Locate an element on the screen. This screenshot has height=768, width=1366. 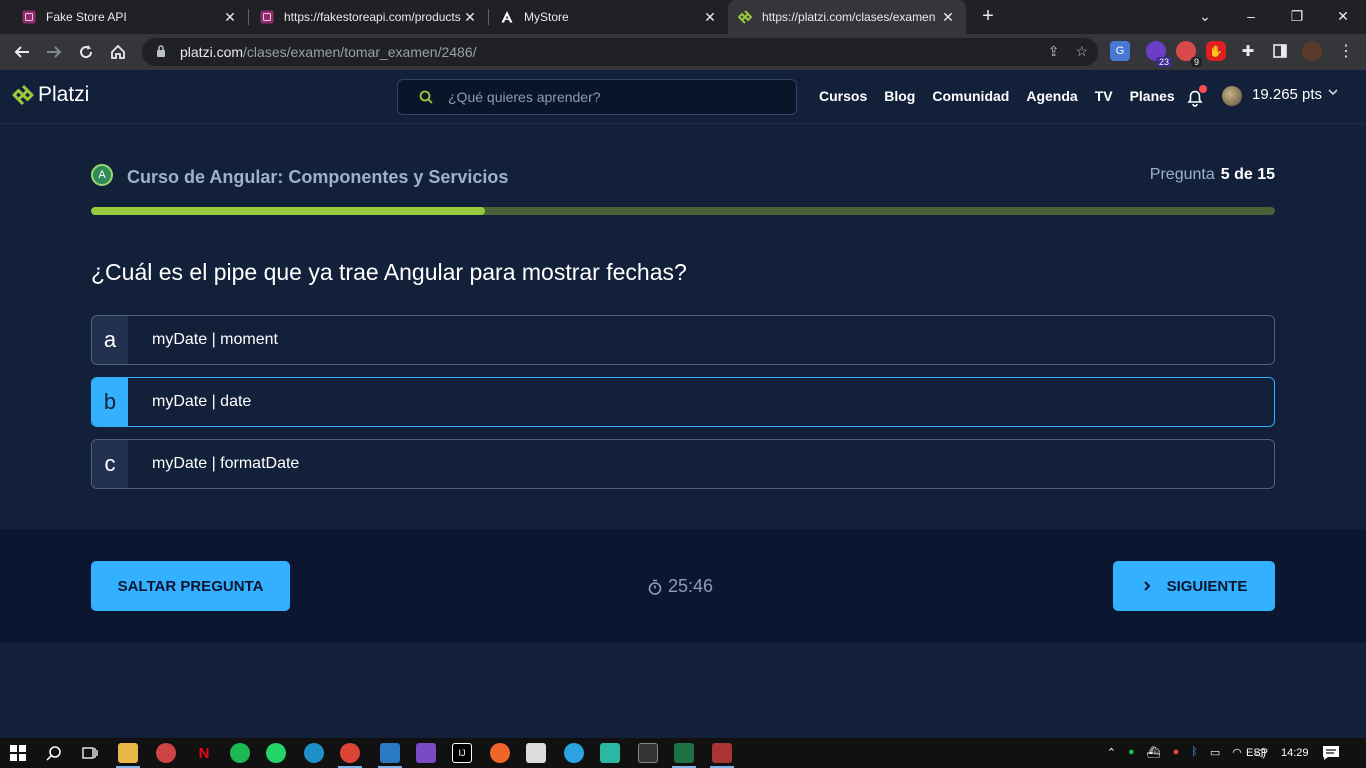
taskbar-clock: 14:29 is located at coordinates (1295, 753).